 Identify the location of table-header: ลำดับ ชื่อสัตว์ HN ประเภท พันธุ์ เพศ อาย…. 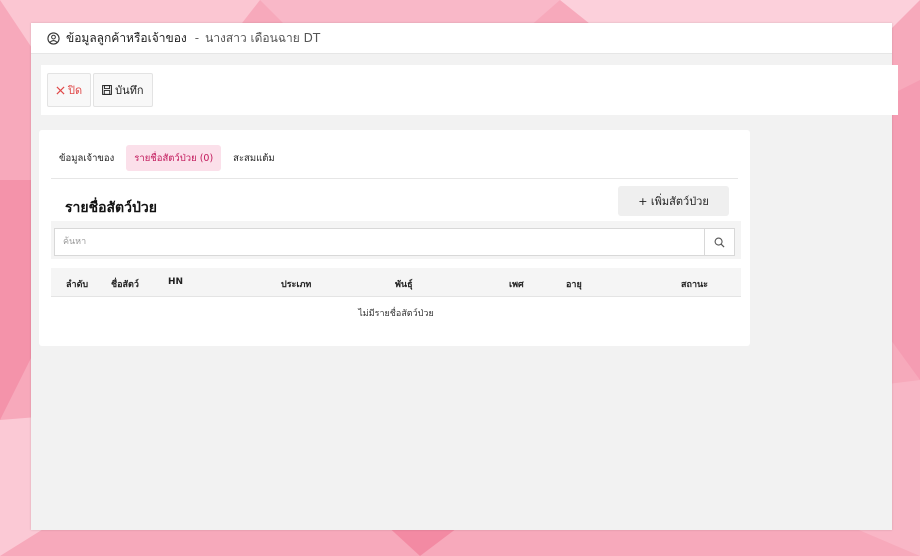
(396, 282).